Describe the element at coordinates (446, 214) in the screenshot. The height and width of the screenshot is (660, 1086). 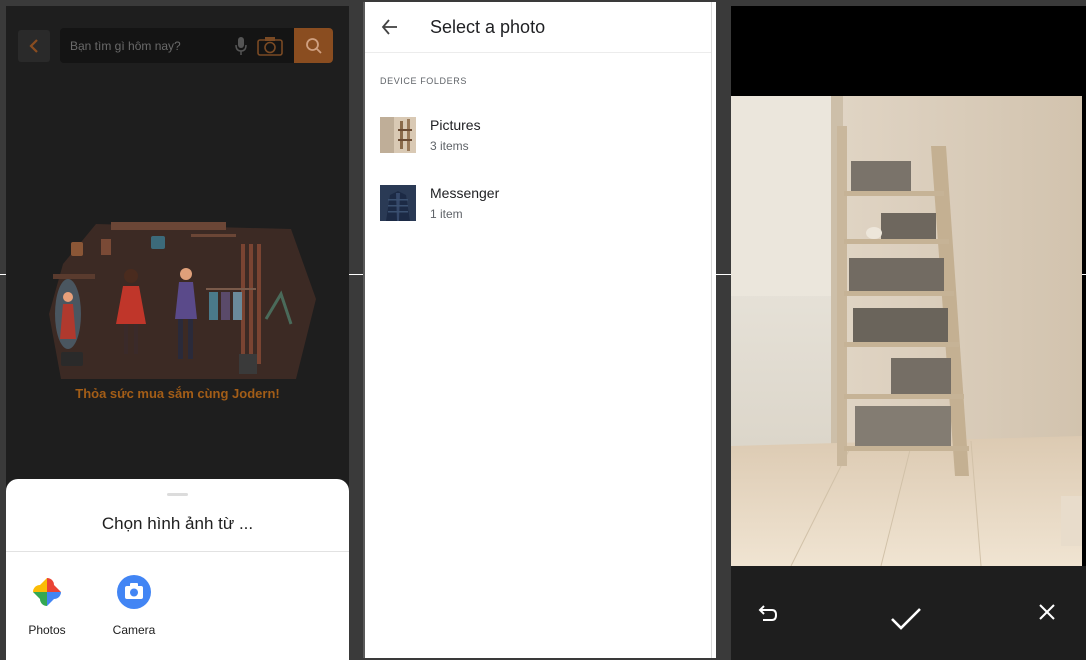
I see `folder-count: 1 item` at that location.